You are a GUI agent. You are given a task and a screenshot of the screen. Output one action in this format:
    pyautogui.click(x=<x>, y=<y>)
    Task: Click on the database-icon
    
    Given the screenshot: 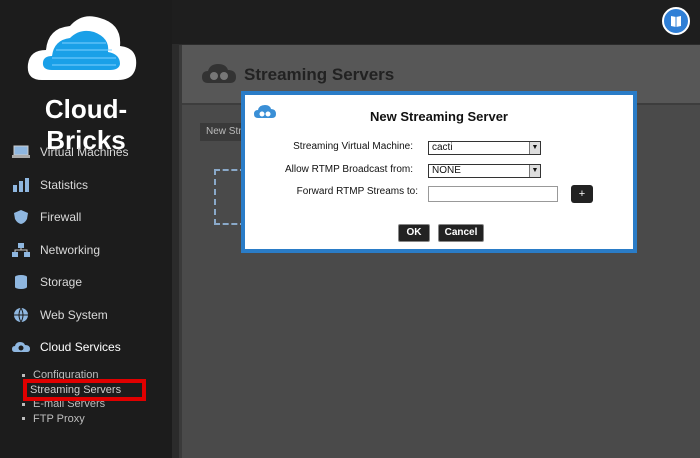 What is the action you would take?
    pyautogui.click(x=21, y=282)
    